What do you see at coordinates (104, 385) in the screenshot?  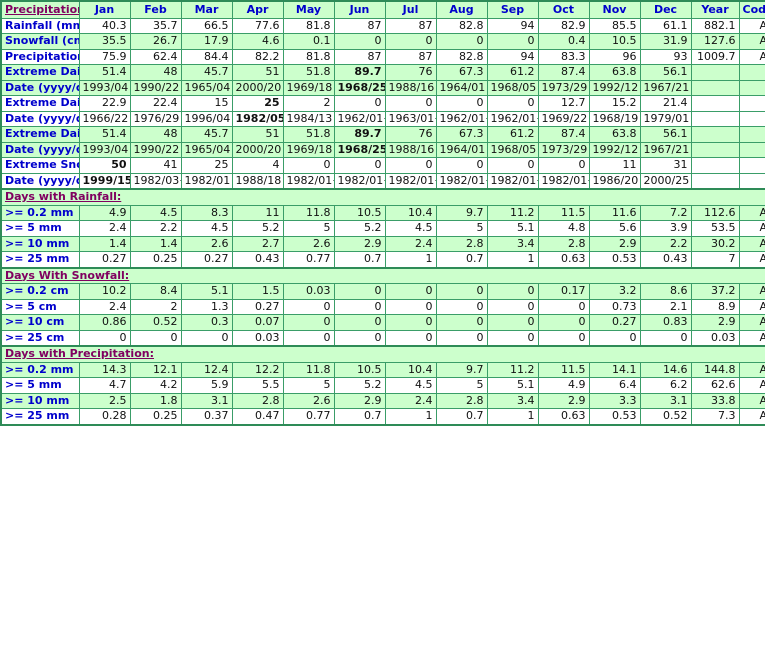 I see `cell-jan: 4.7` at bounding box center [104, 385].